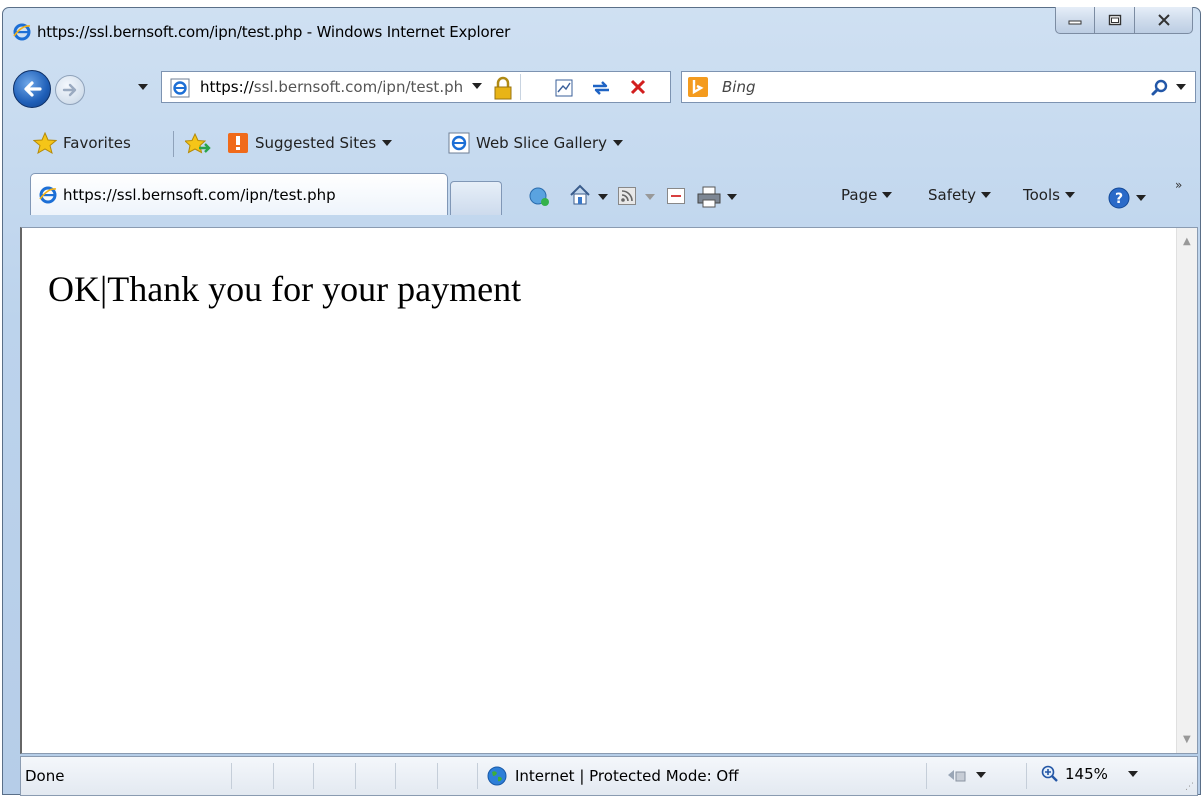  I want to click on help-menu: ?, so click(1126, 198).